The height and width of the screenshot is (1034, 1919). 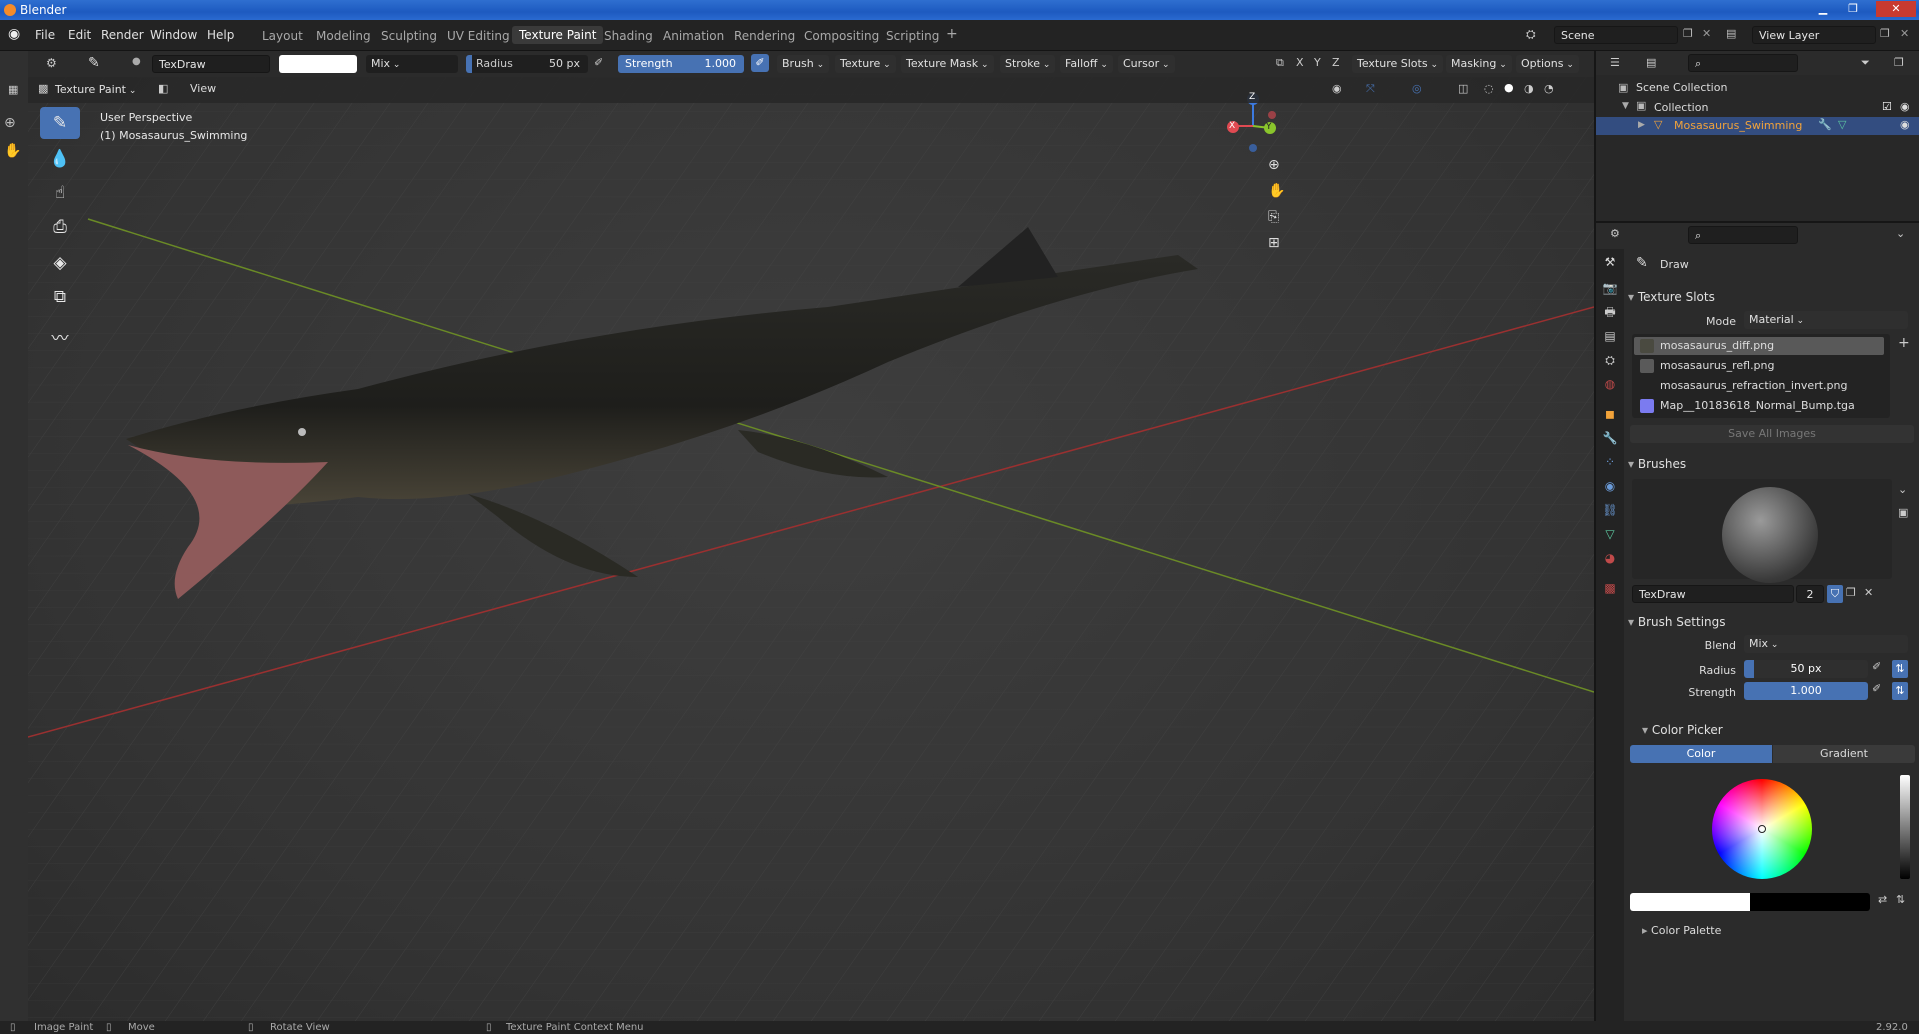 I want to click on object-tab-icon: ◼, so click(x=1610, y=414).